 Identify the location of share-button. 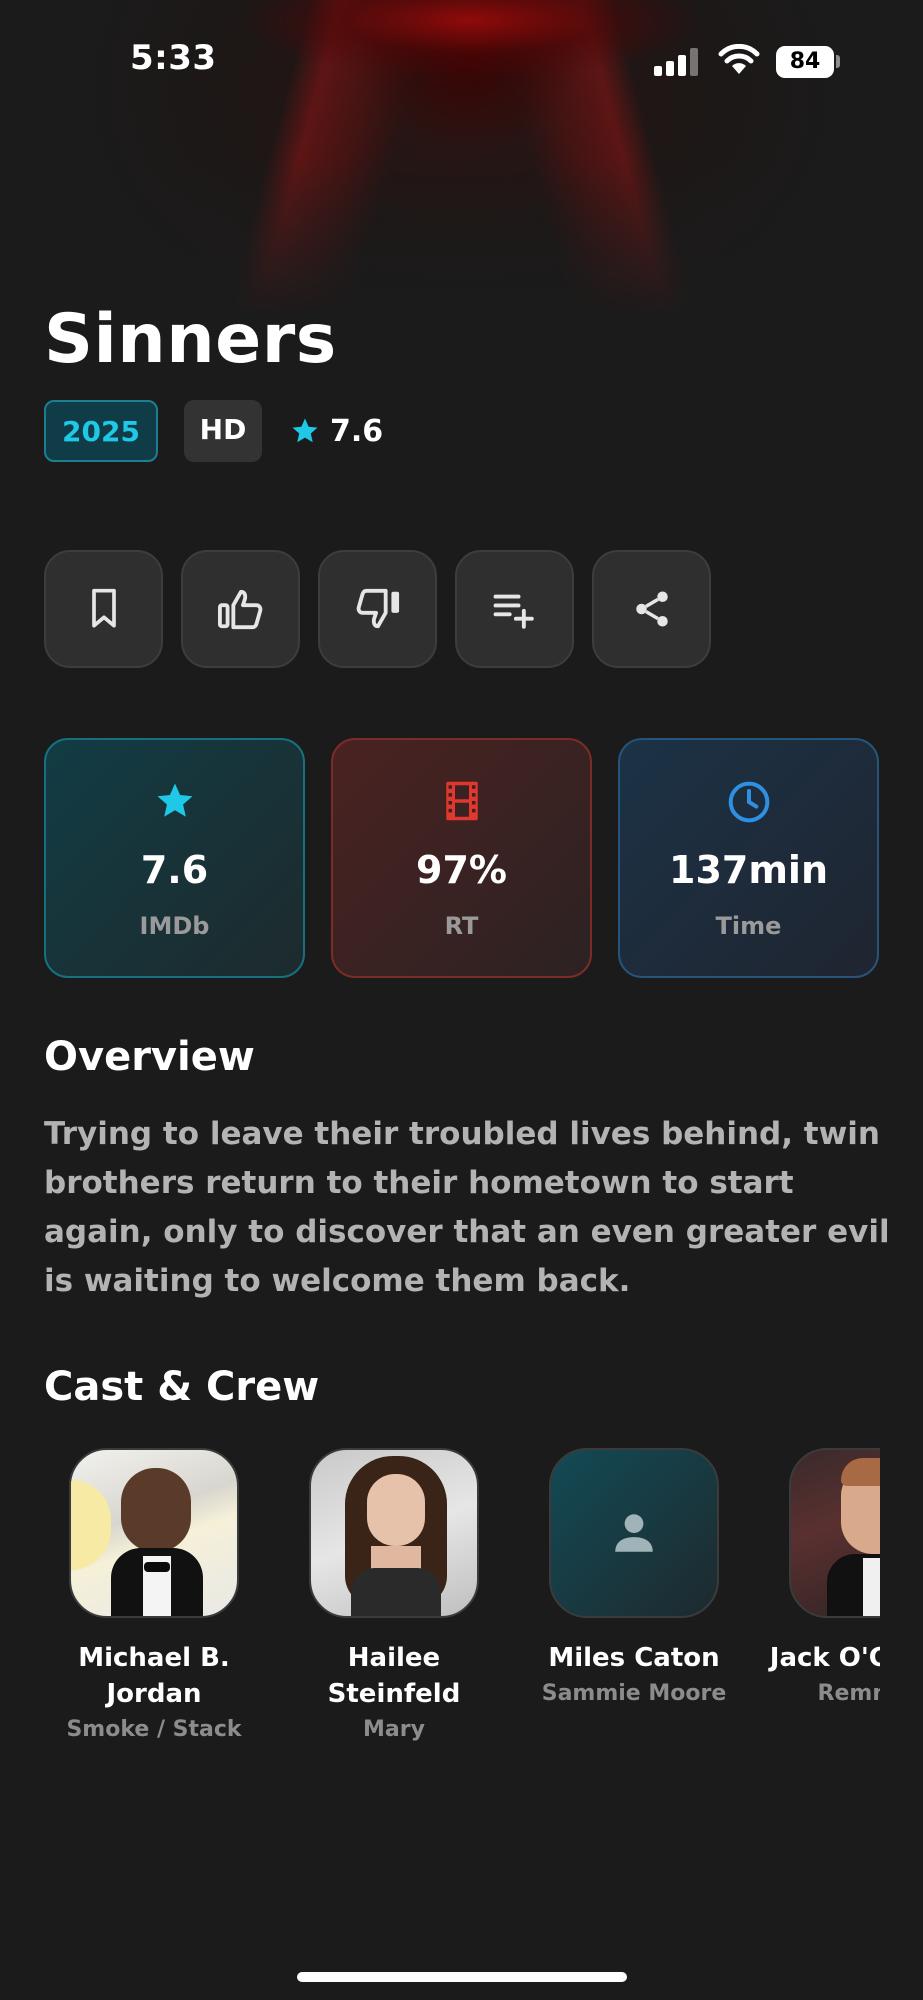
(651, 609).